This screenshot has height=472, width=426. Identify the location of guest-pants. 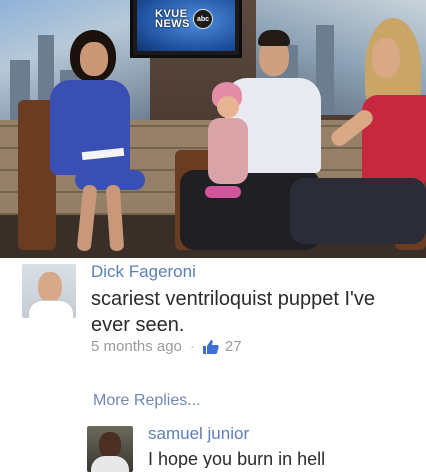
(358, 211).